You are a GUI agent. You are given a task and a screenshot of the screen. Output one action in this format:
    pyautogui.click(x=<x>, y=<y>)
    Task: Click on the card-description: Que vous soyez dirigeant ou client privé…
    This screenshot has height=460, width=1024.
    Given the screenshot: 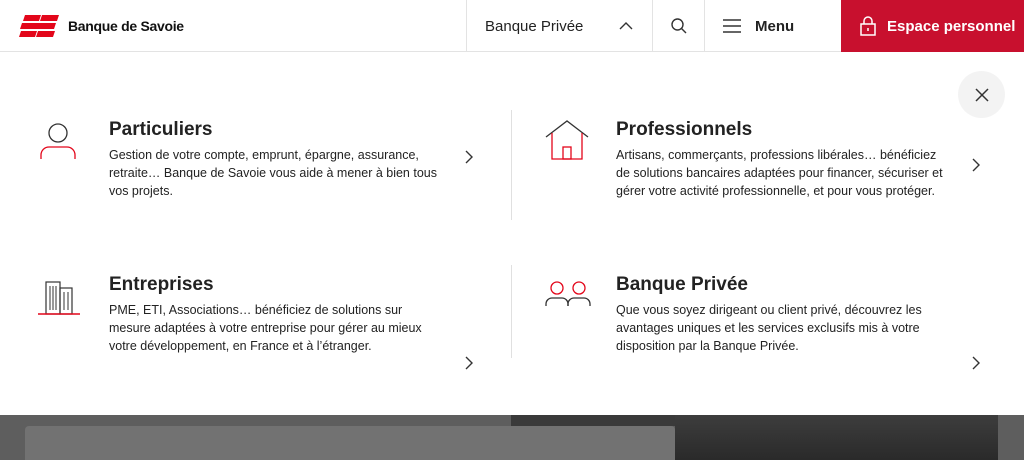 What is the action you would take?
    pyautogui.click(x=769, y=328)
    